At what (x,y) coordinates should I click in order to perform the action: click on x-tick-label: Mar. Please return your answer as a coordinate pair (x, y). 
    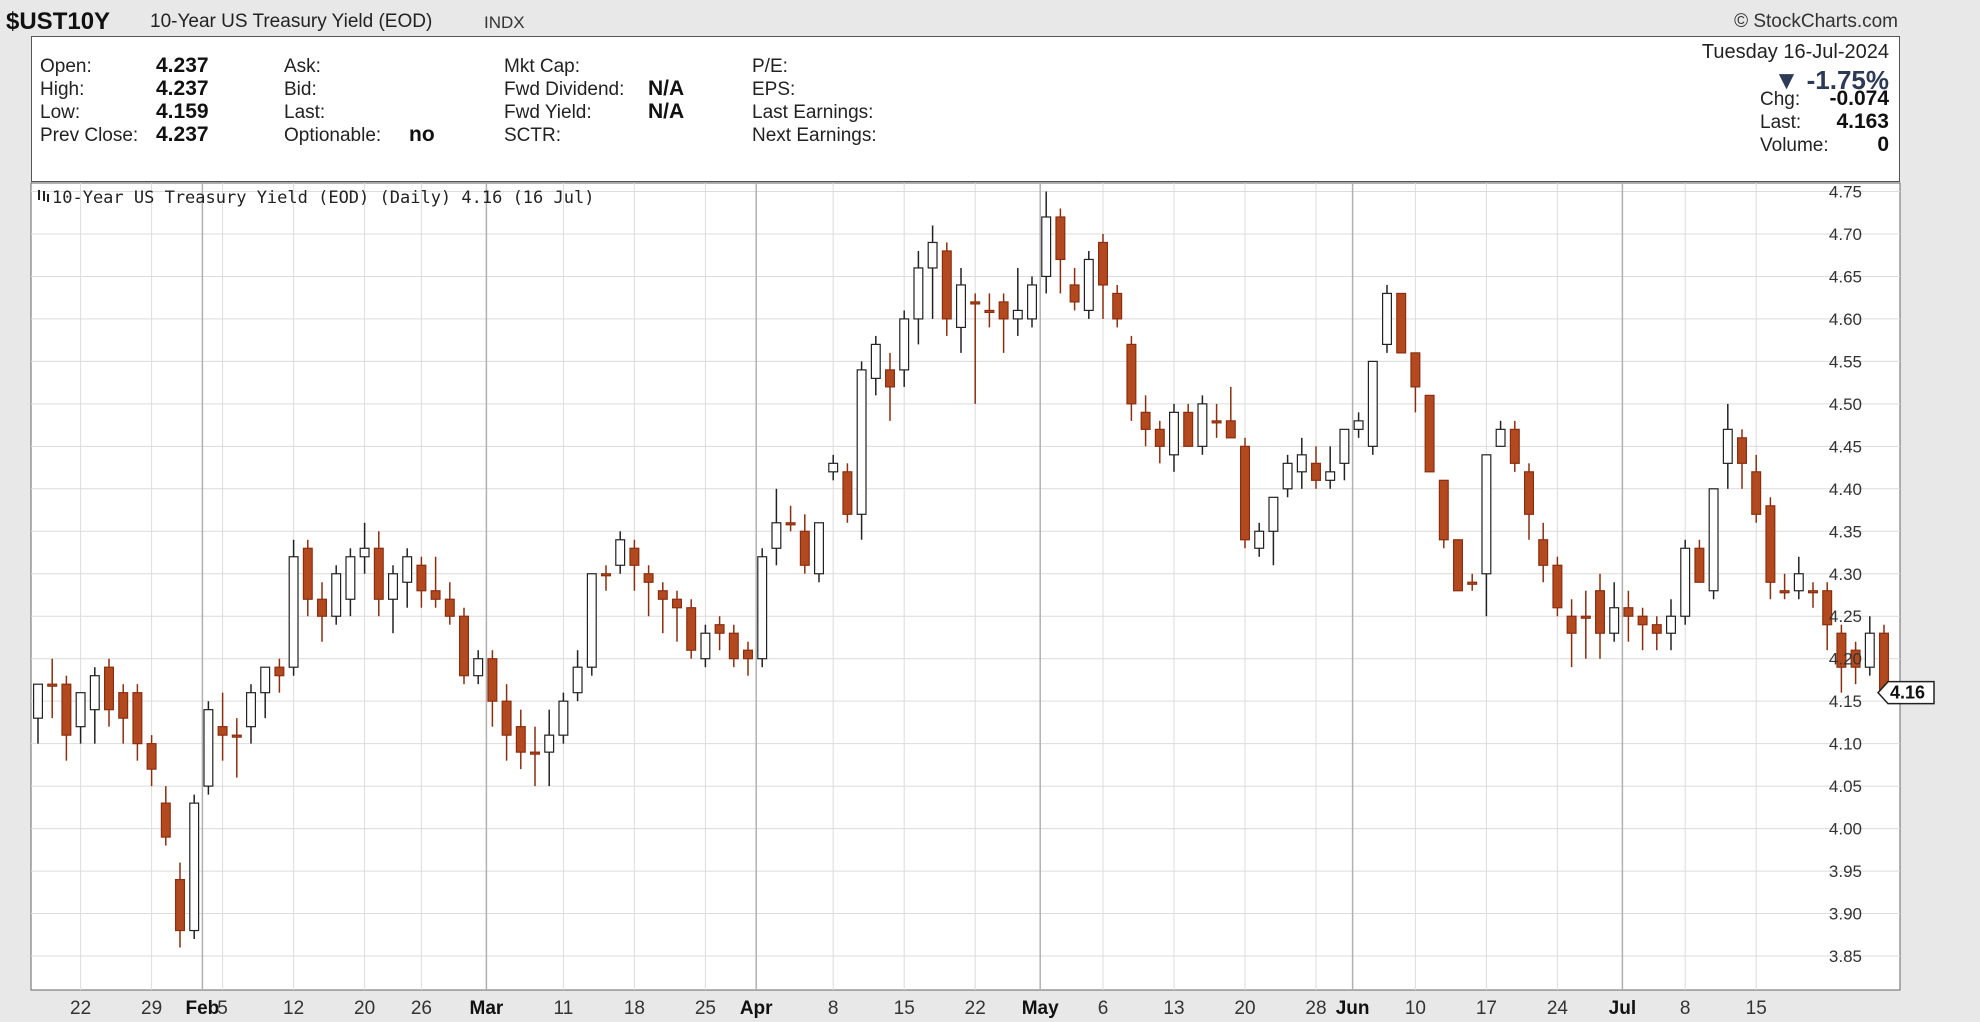
    Looking at the image, I should click on (487, 1008).